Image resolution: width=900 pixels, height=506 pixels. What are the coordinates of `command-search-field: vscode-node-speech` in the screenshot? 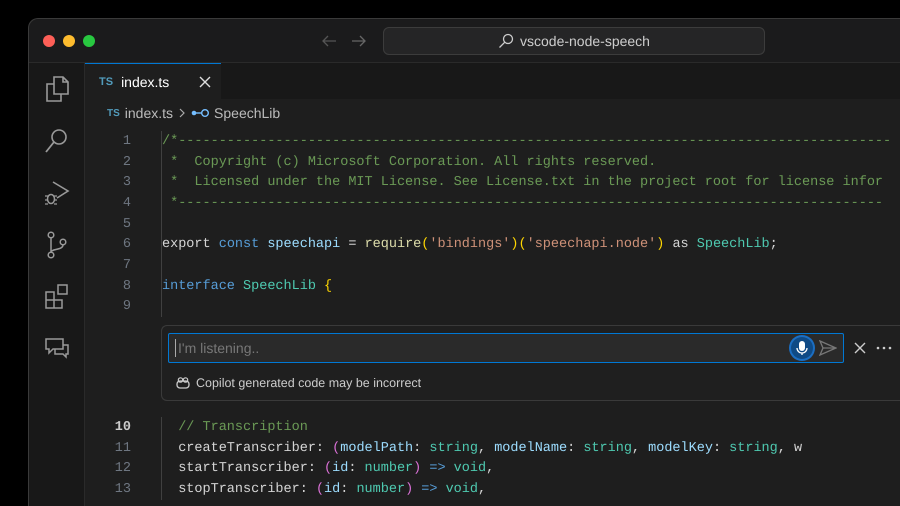 It's located at (574, 40).